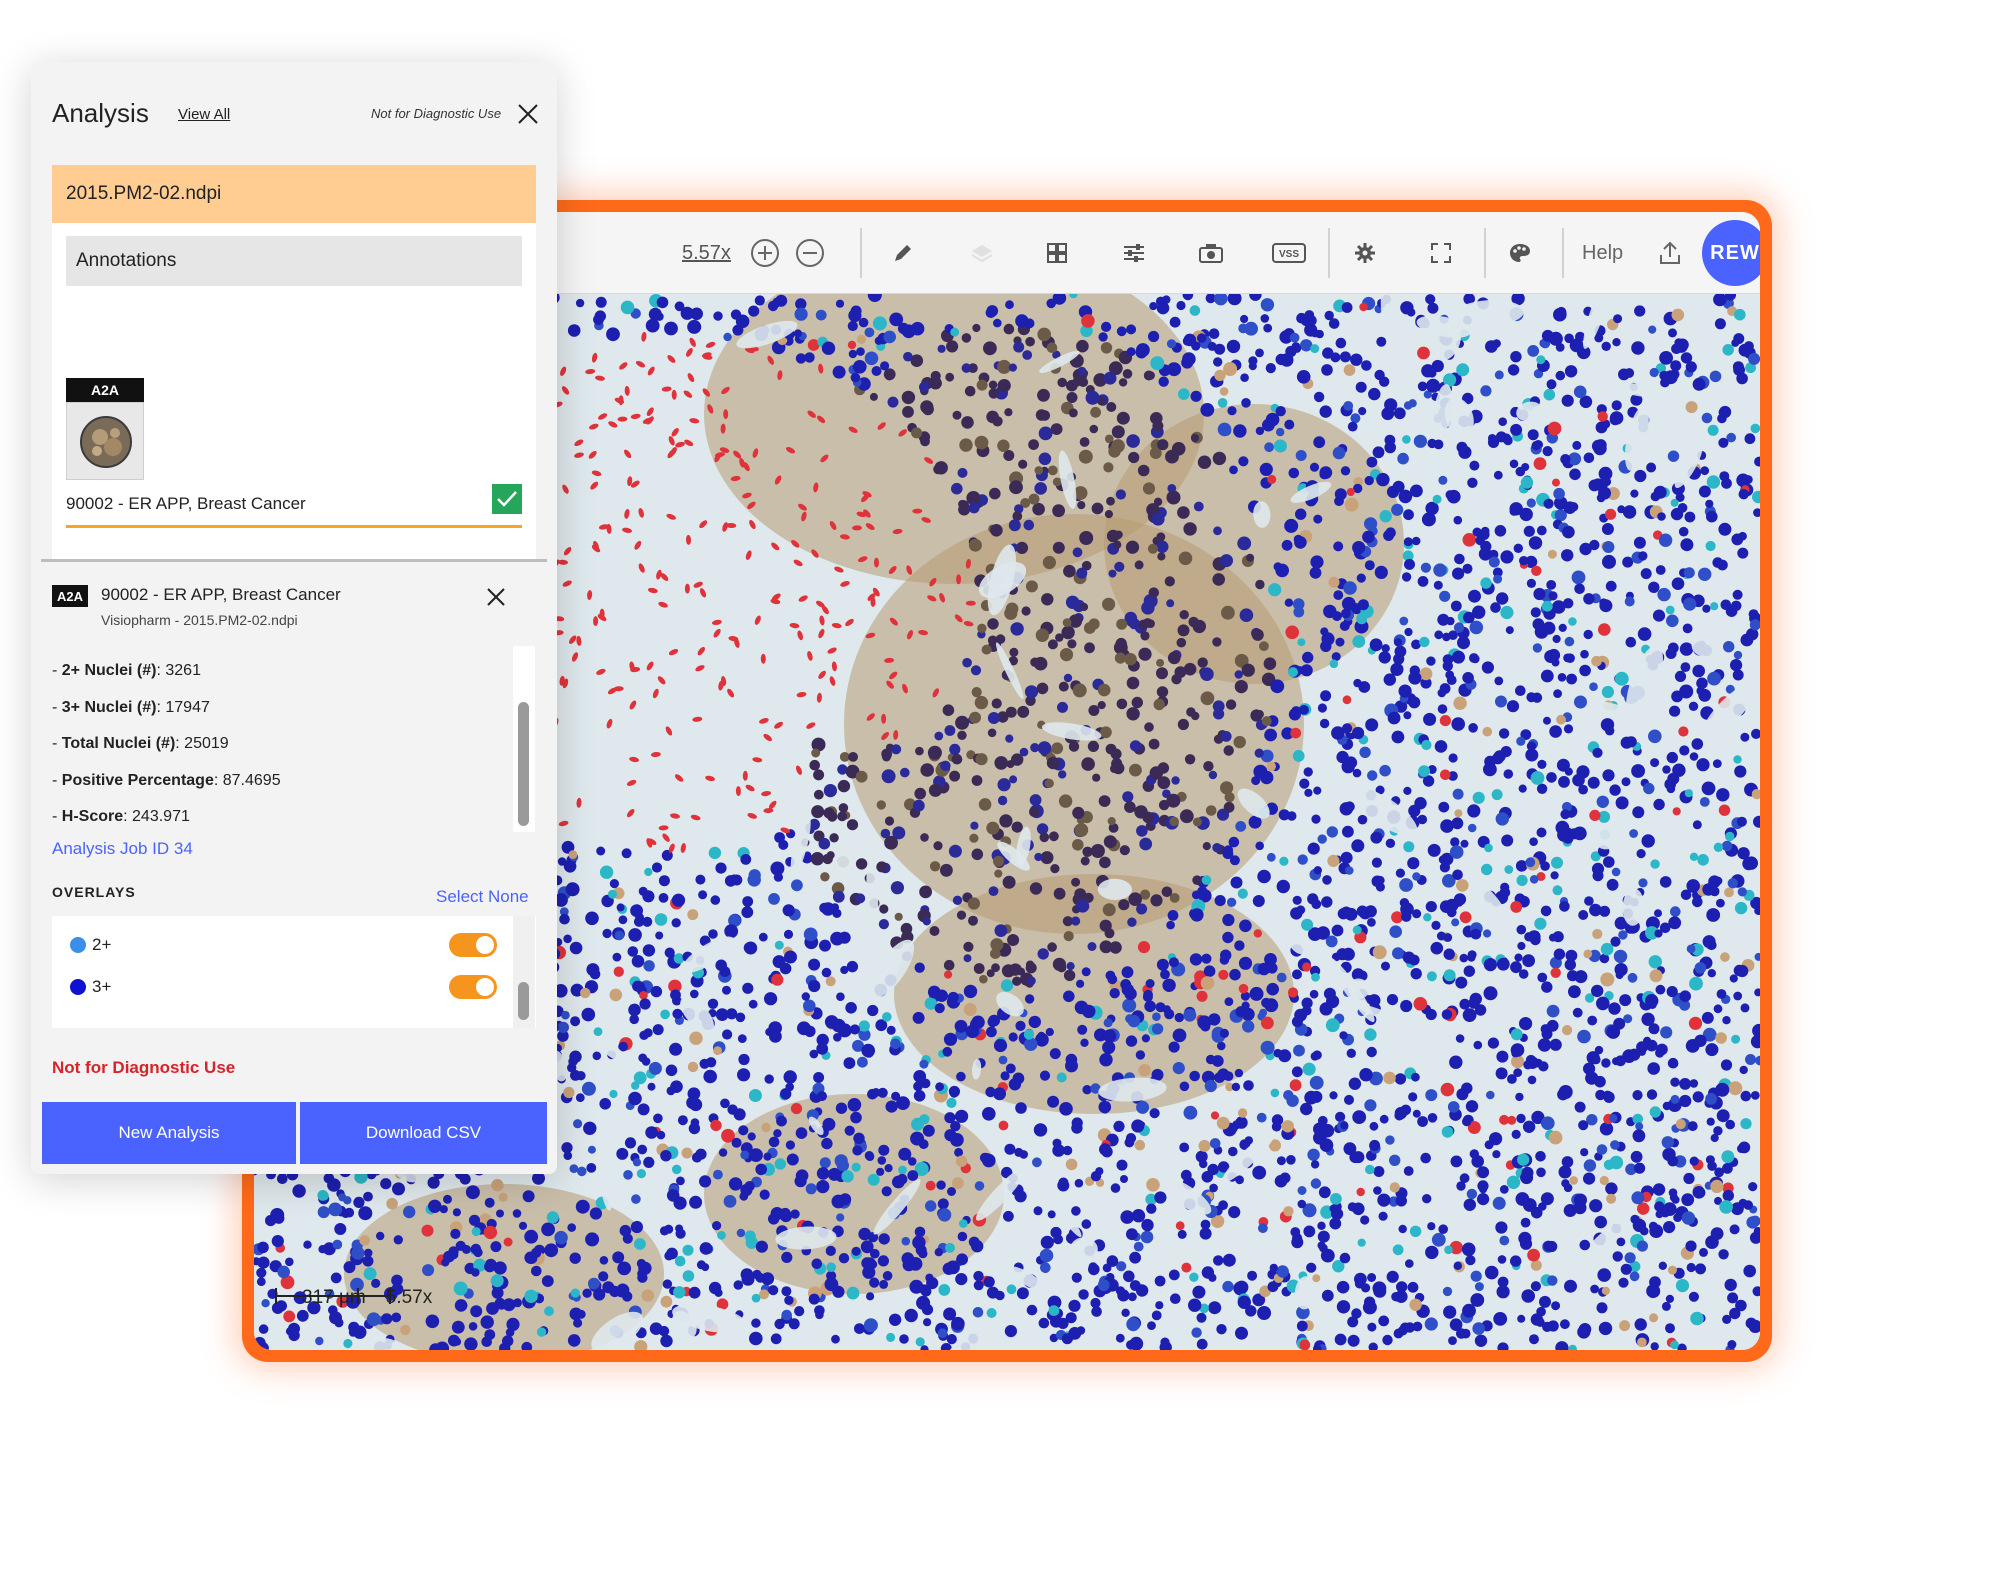 The image size is (2000, 1572). I want to click on vss-icon: VSS, so click(1289, 253).